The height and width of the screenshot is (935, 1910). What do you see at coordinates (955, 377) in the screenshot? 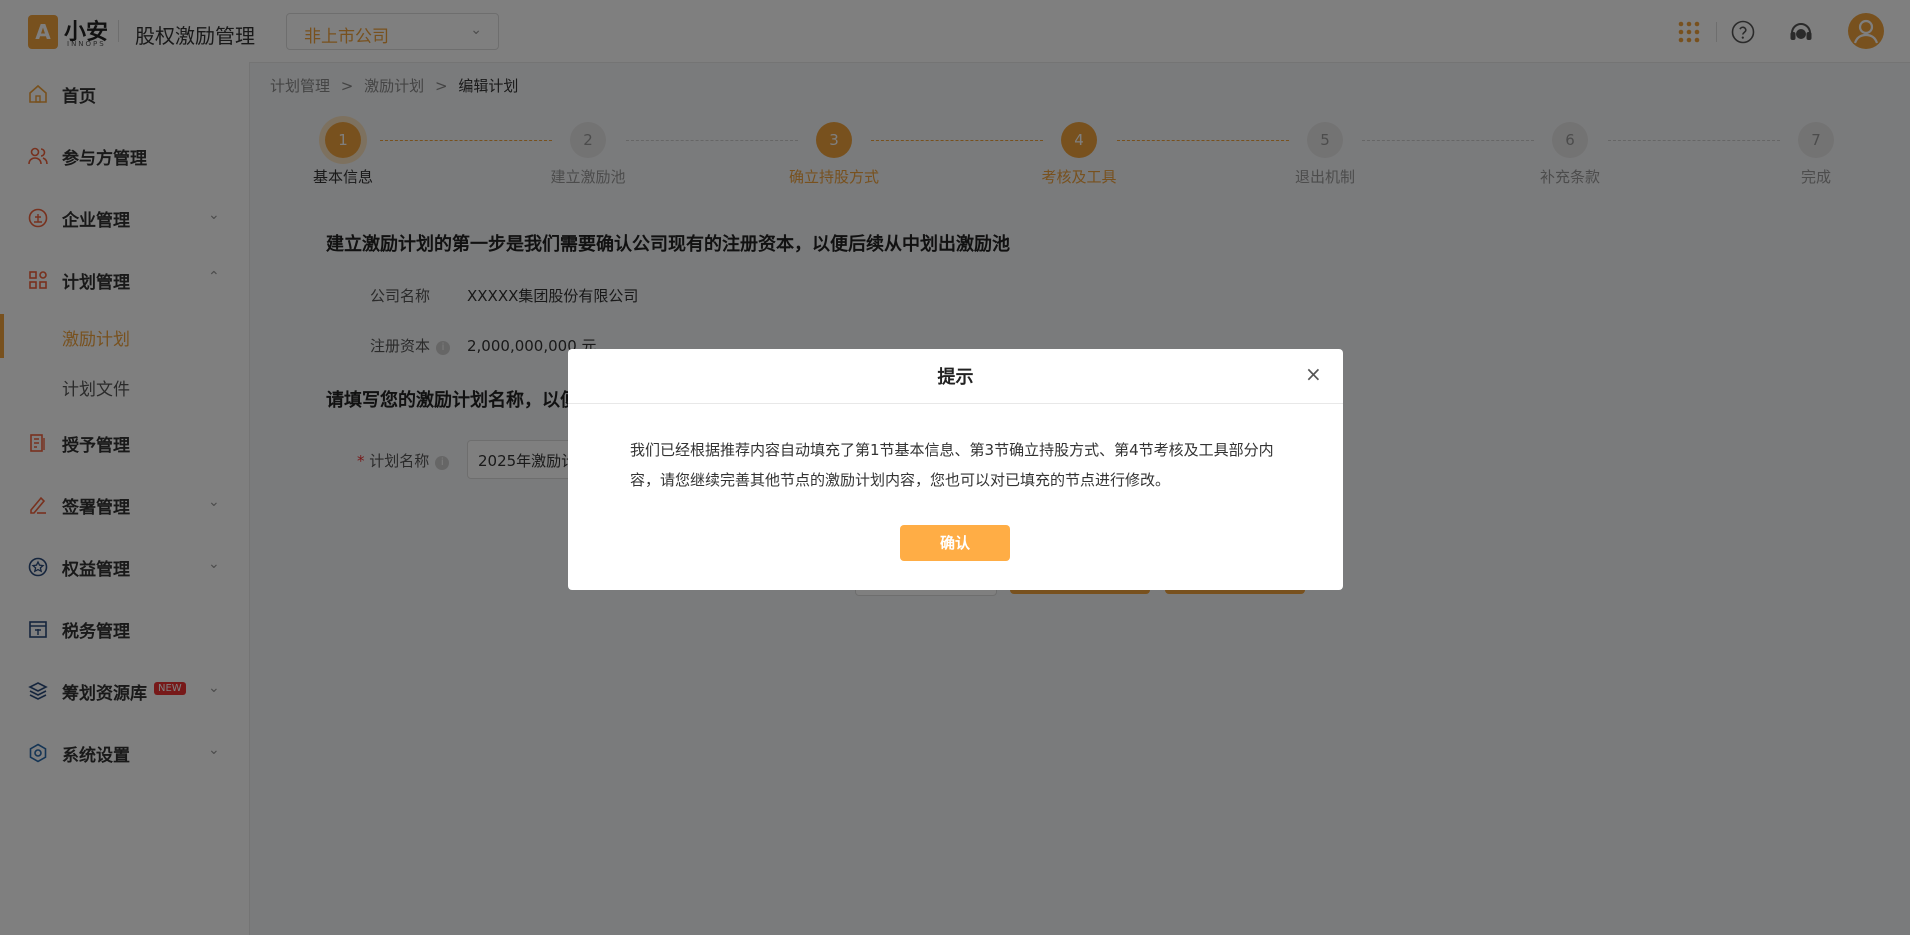
I see `dialog-title: 提示` at bounding box center [955, 377].